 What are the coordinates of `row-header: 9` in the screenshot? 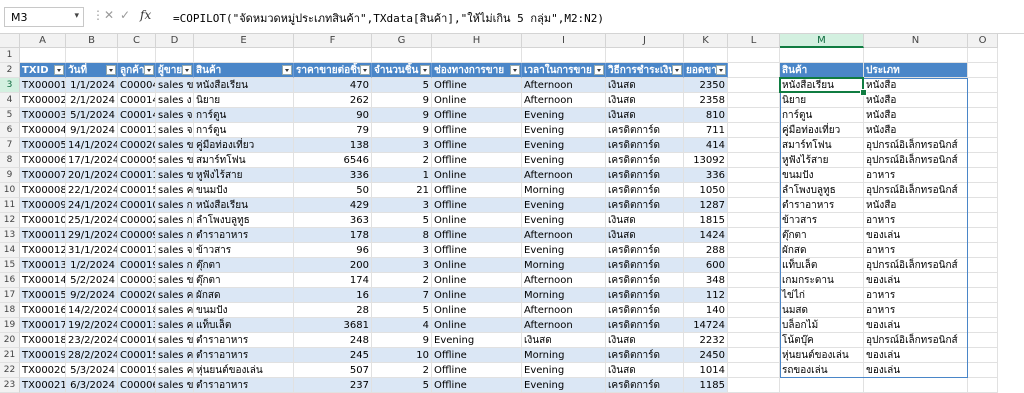 It's located at (10, 175).